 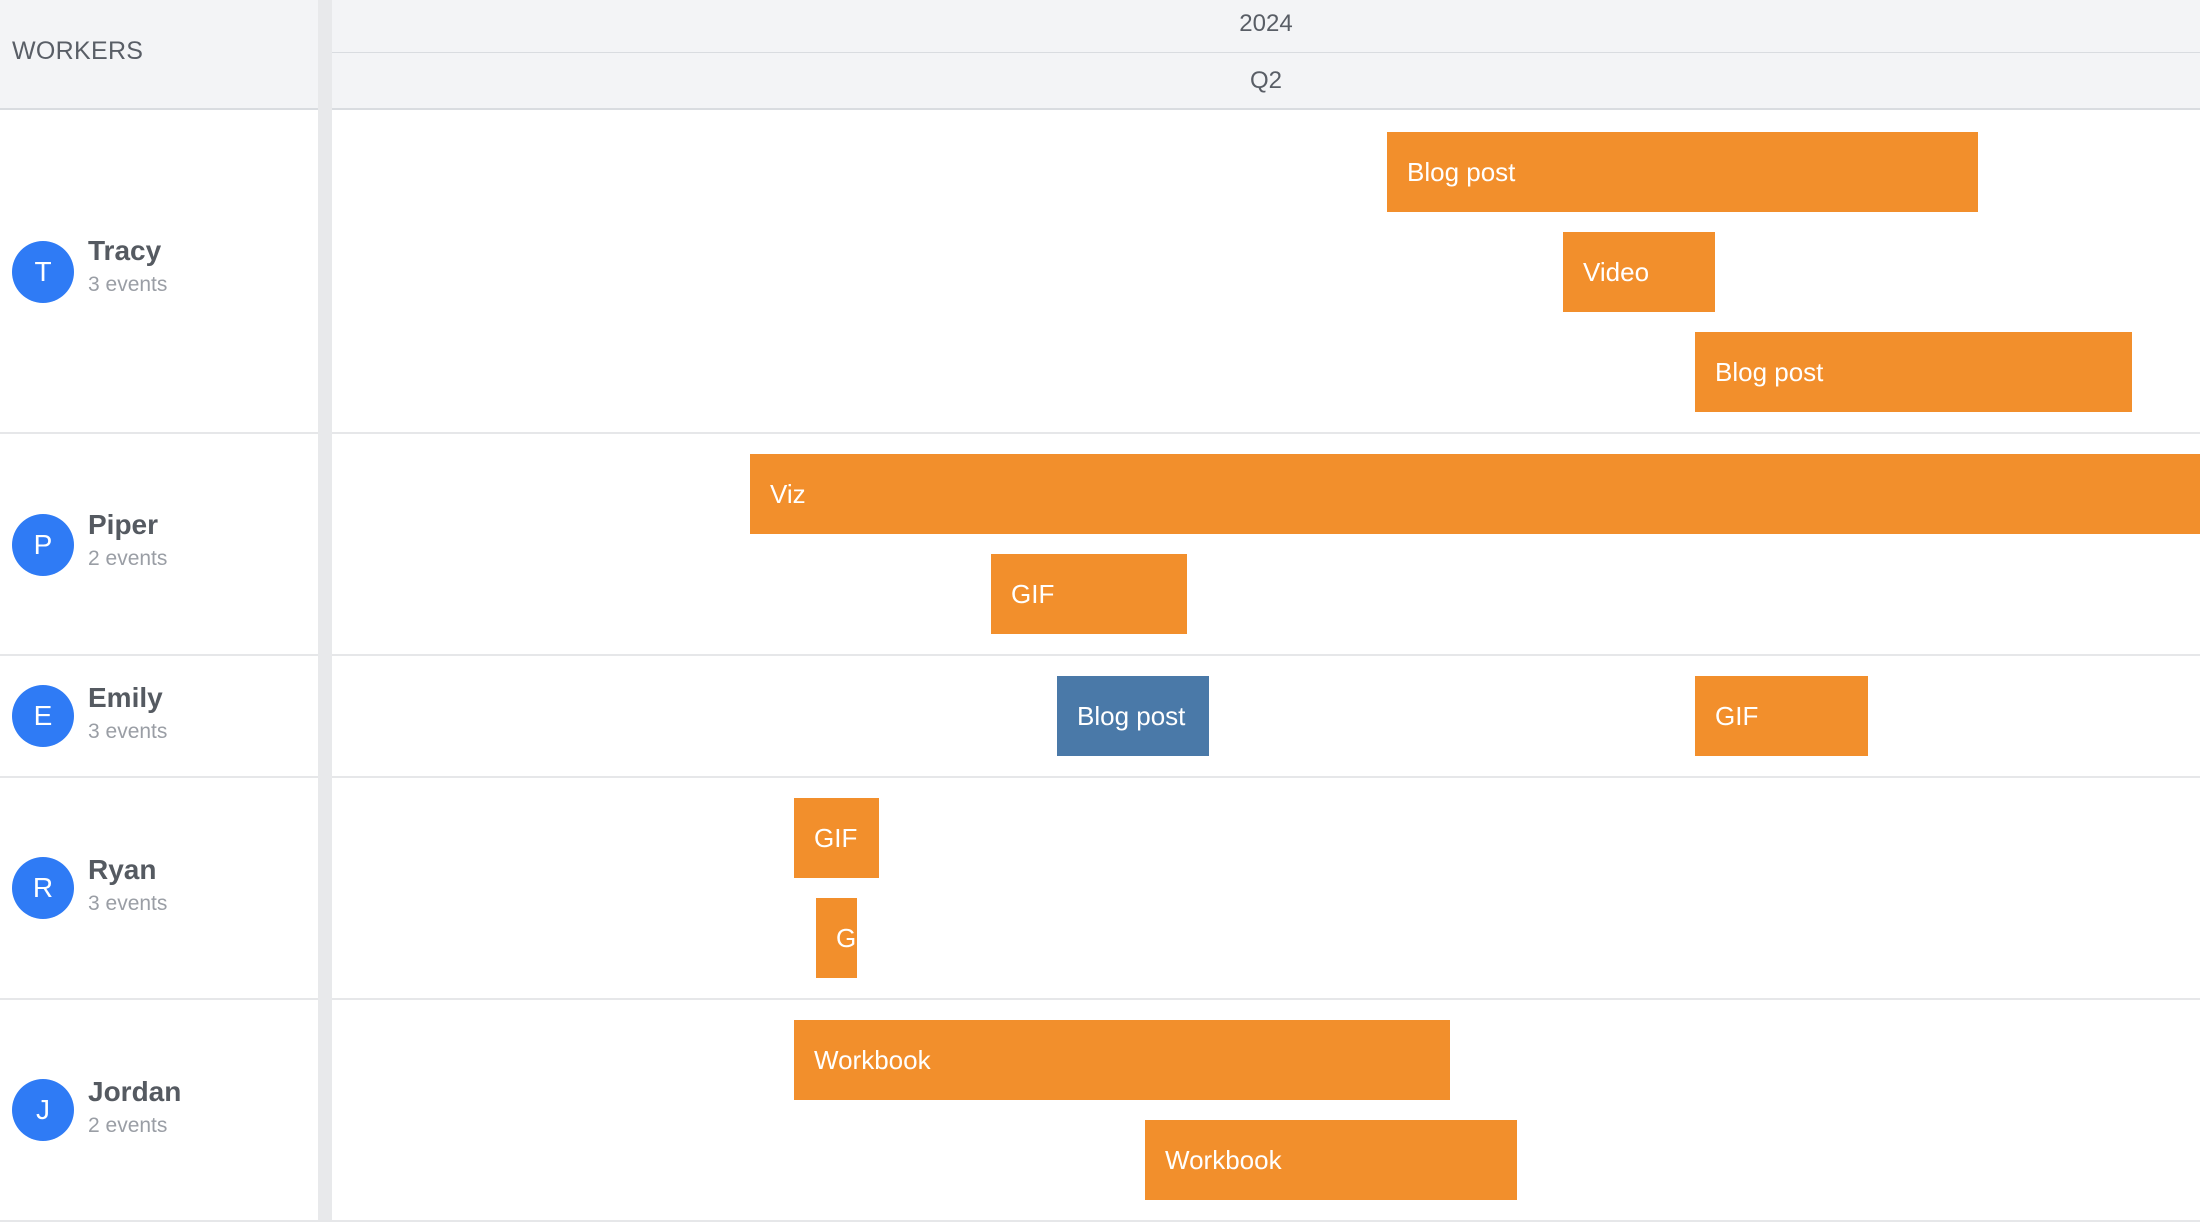 I want to click on avatar: J, so click(x=43, y=1110).